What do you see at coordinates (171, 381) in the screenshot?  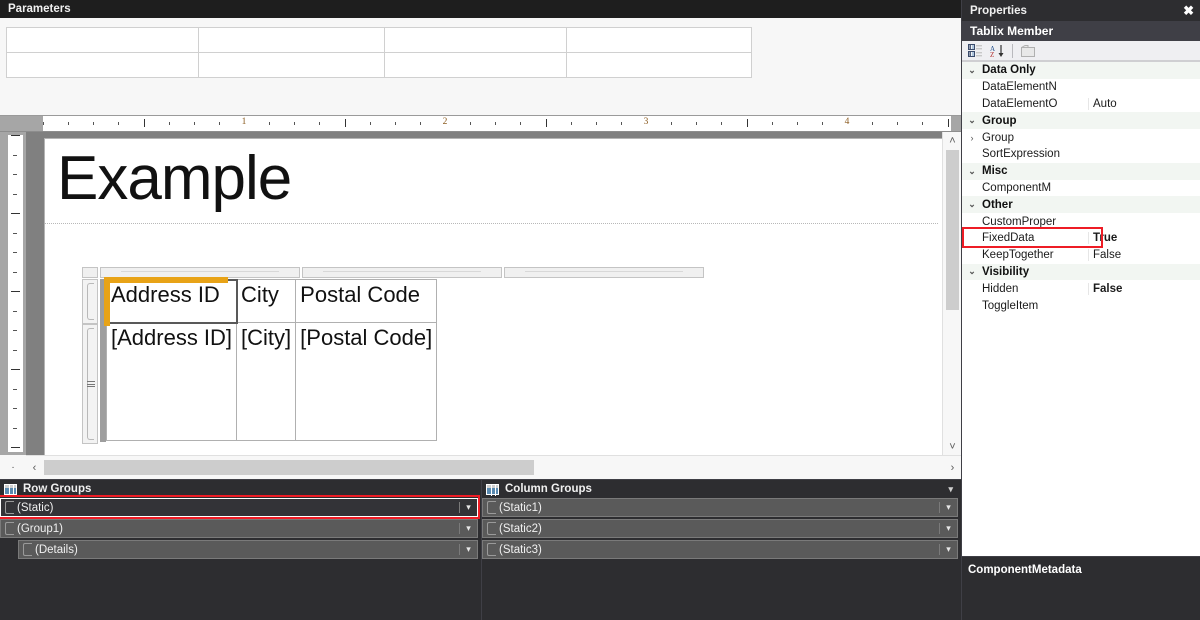 I see `tablix-detail-cell-address-id: [Address ID]` at bounding box center [171, 381].